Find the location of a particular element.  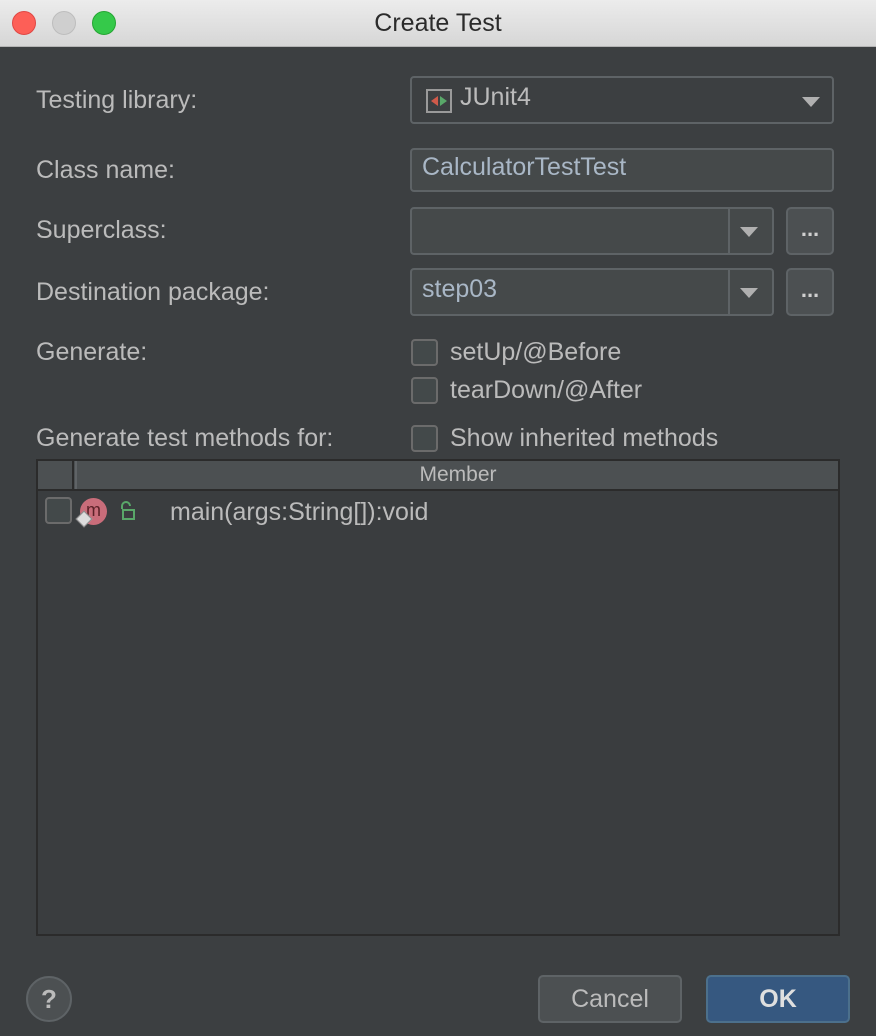

table-row is located at coordinates (438, 511).